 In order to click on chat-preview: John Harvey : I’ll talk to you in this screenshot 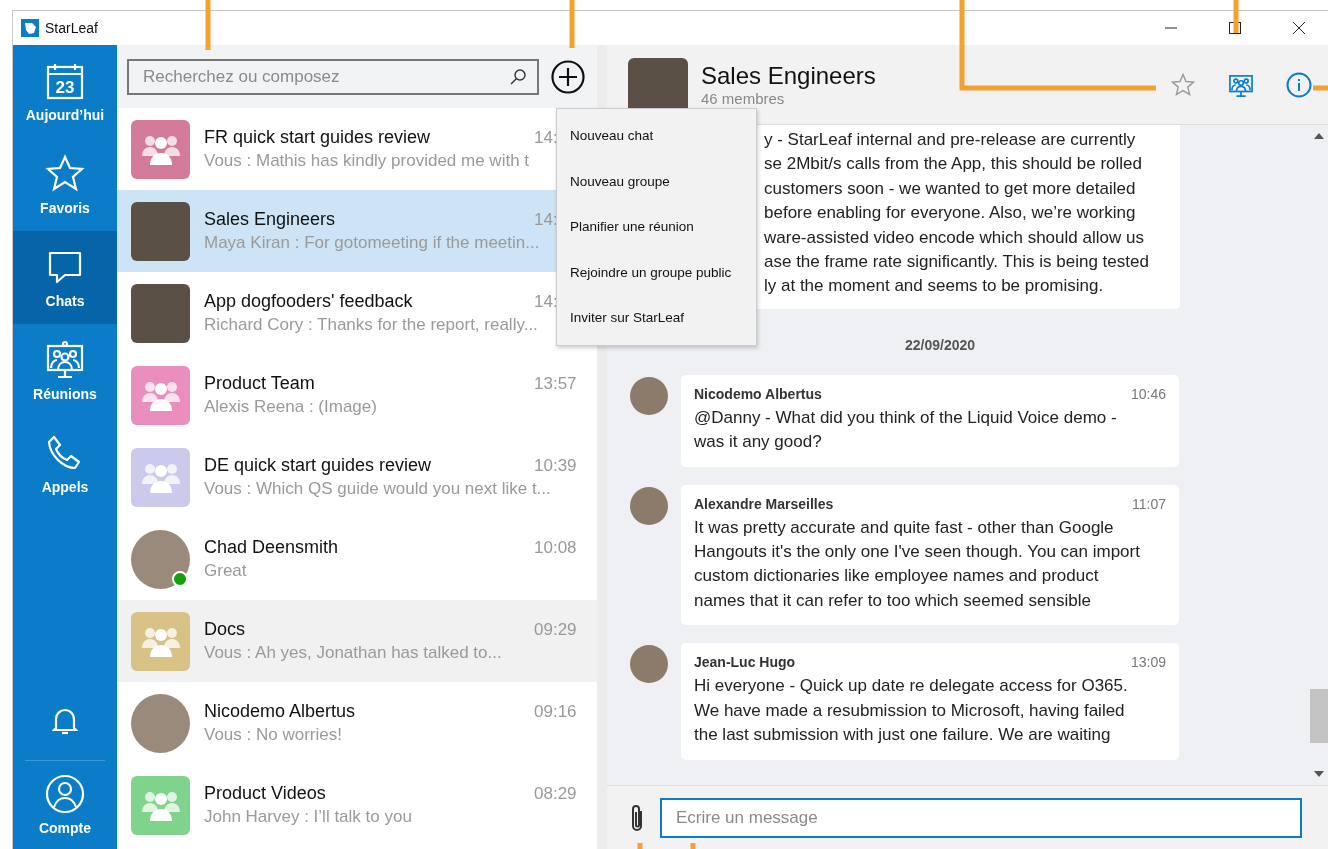, I will do `click(308, 817)`.